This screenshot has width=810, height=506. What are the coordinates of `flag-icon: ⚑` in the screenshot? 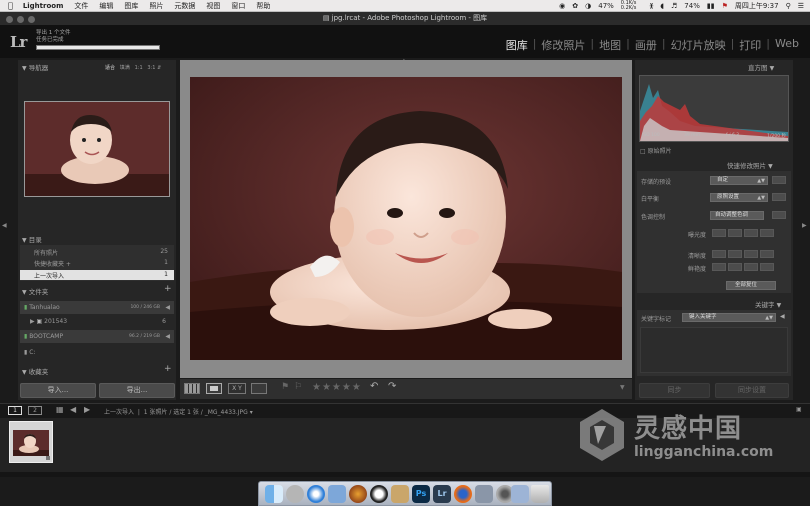 It's located at (725, 6).